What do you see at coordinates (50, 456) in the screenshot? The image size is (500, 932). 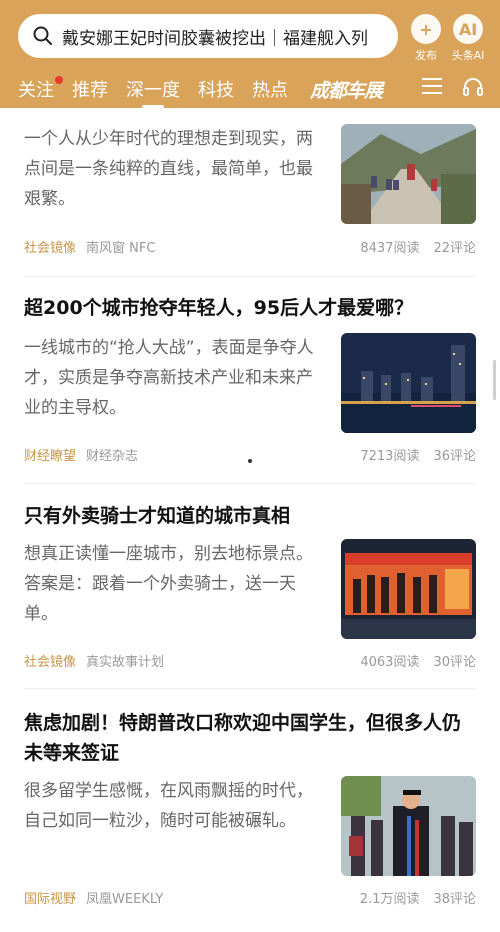 I see `category-tag: 财经瞭望` at bounding box center [50, 456].